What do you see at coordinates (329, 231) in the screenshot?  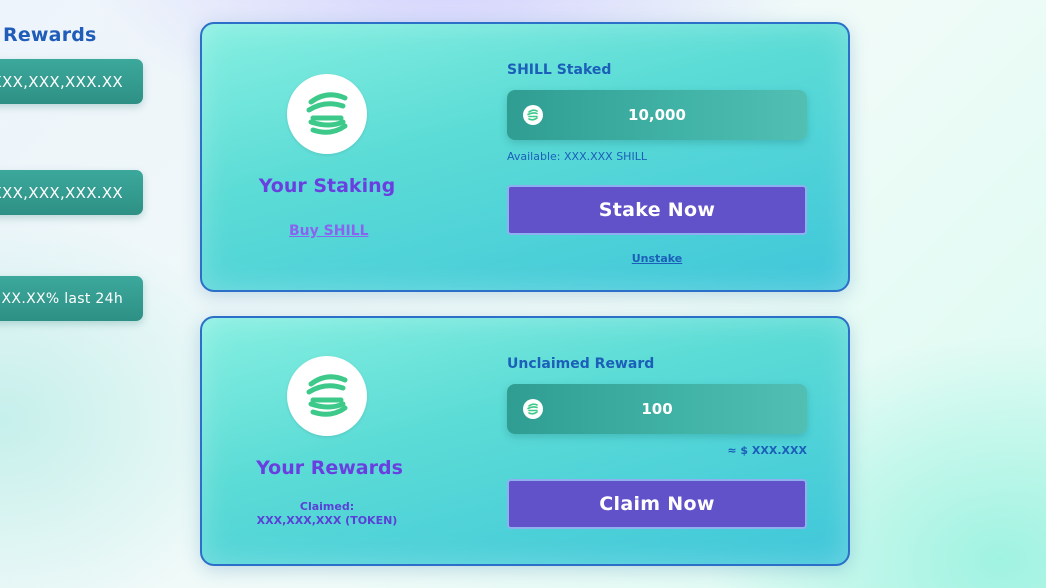 I see `buy-shill-link: Buy SHILL` at bounding box center [329, 231].